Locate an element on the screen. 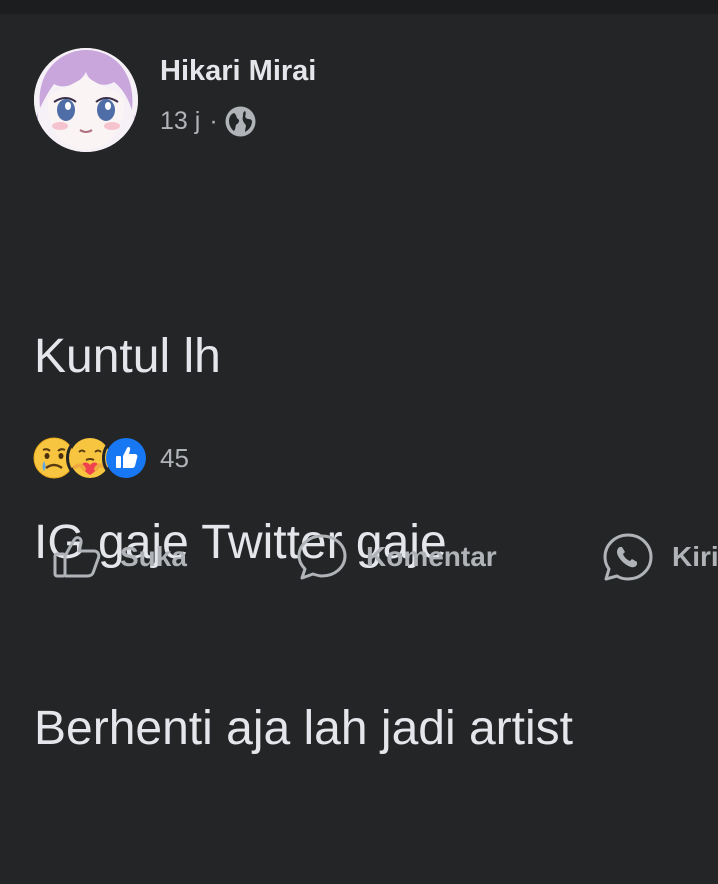 This screenshot has height=884, width=718. post-text-line: Kuntul lh is located at coordinates (127, 356).